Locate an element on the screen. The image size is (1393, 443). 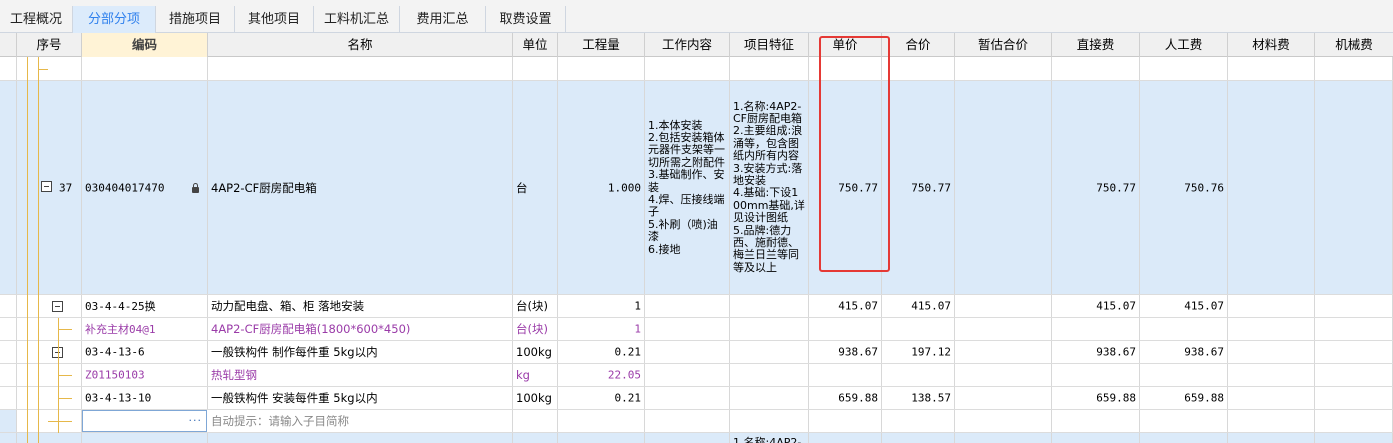
unit-cell: kg is located at coordinates (535, 375).